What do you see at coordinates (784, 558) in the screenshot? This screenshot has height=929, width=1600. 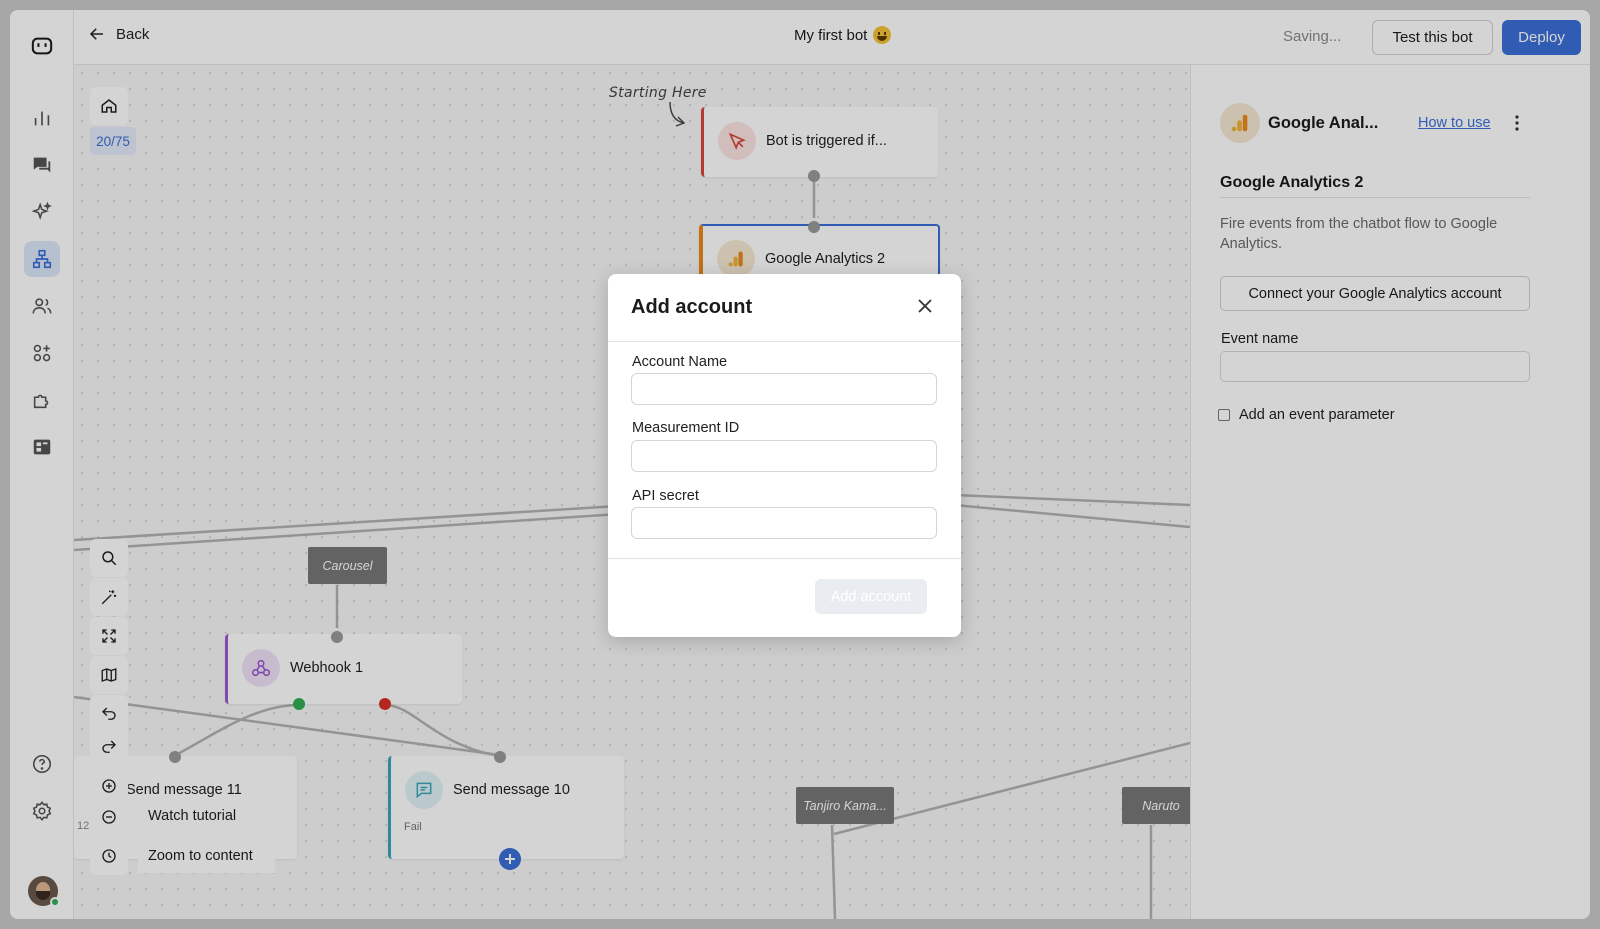 I see `modal-footer-divider` at bounding box center [784, 558].